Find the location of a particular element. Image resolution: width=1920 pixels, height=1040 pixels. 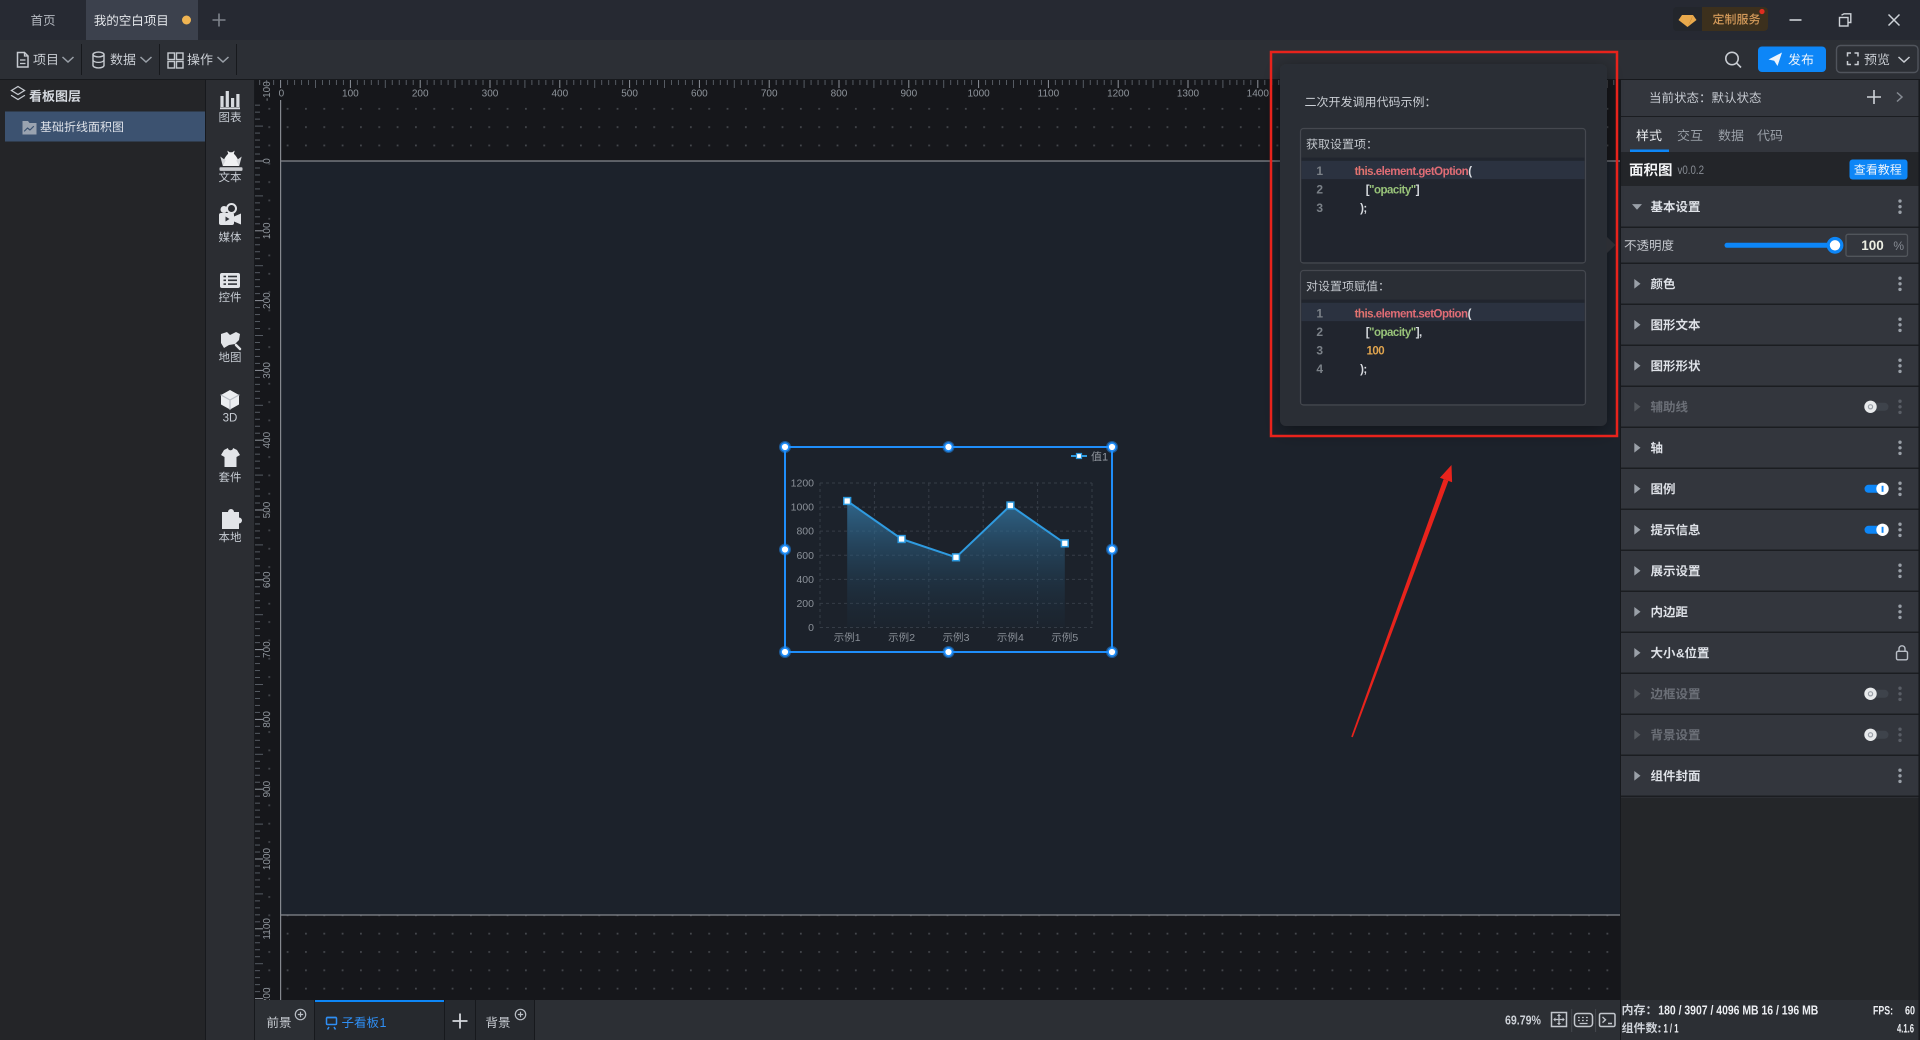

svg-text: 4.1.6 is located at coordinates (1905, 1028).